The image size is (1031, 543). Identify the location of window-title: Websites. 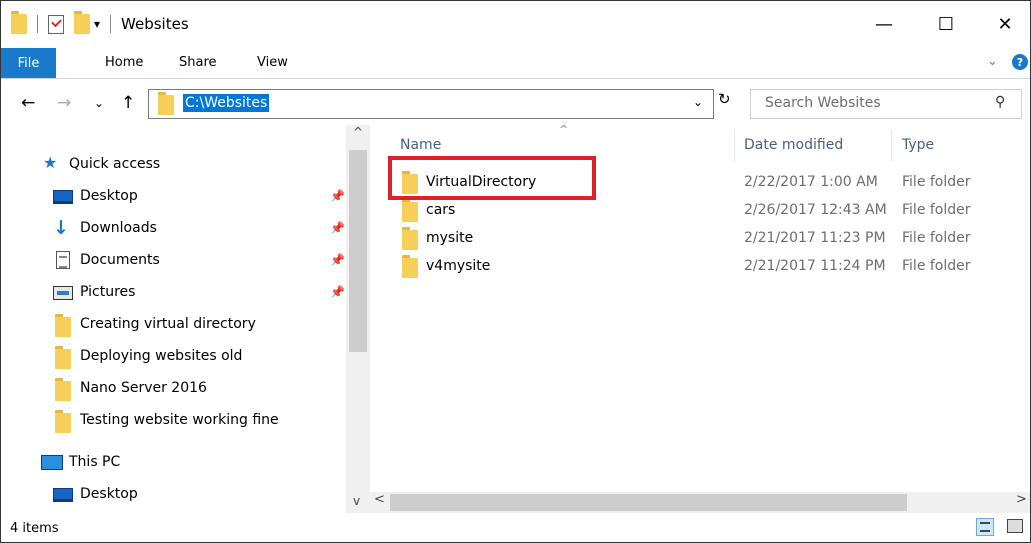
(155, 24).